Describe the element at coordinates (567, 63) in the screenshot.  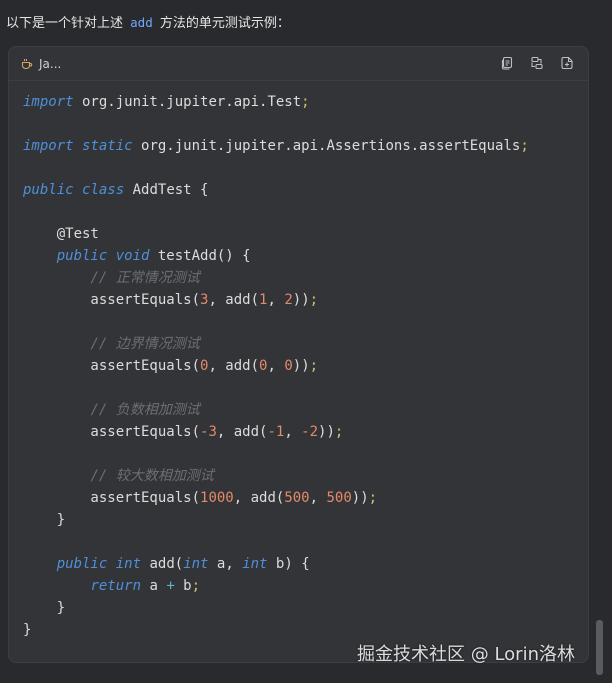
I see `insert-icon` at that location.